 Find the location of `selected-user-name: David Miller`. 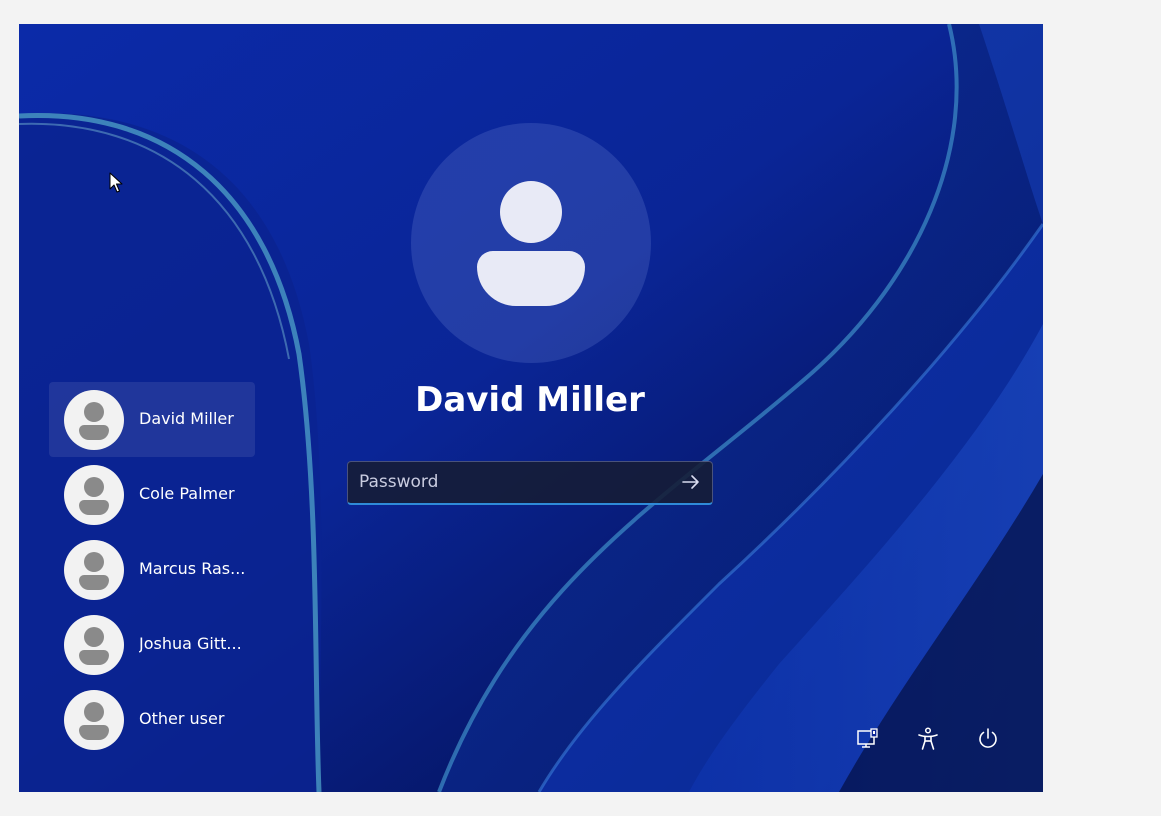

selected-user-name: David Miller is located at coordinates (530, 400).